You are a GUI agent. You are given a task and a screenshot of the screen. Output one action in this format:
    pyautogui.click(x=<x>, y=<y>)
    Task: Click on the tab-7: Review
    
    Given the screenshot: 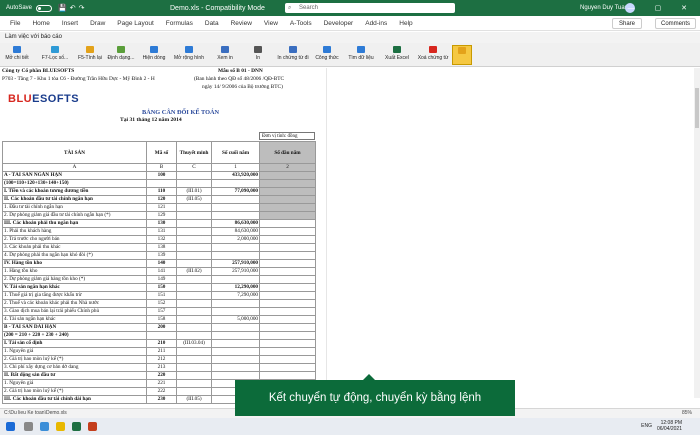 What is the action you would take?
    pyautogui.click(x=241, y=23)
    